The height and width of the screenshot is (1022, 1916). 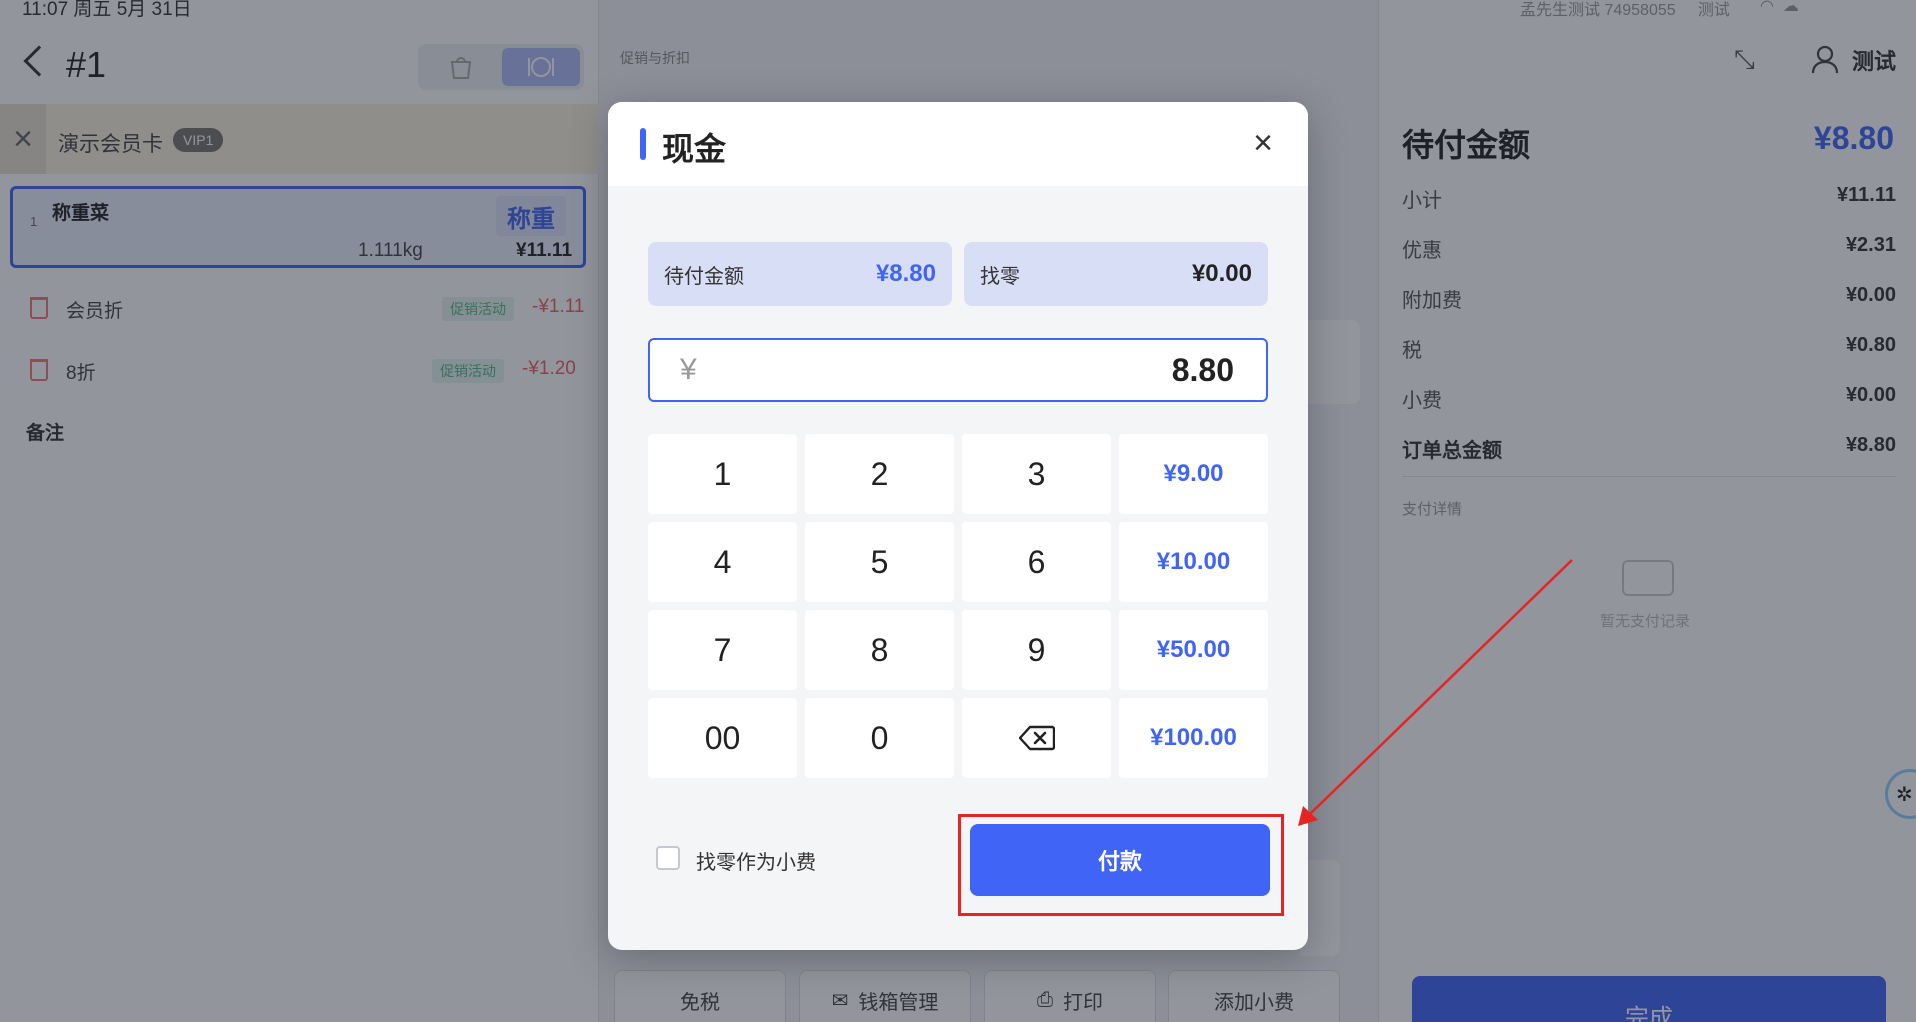 I want to click on modal-title: 现金, so click(x=694, y=149).